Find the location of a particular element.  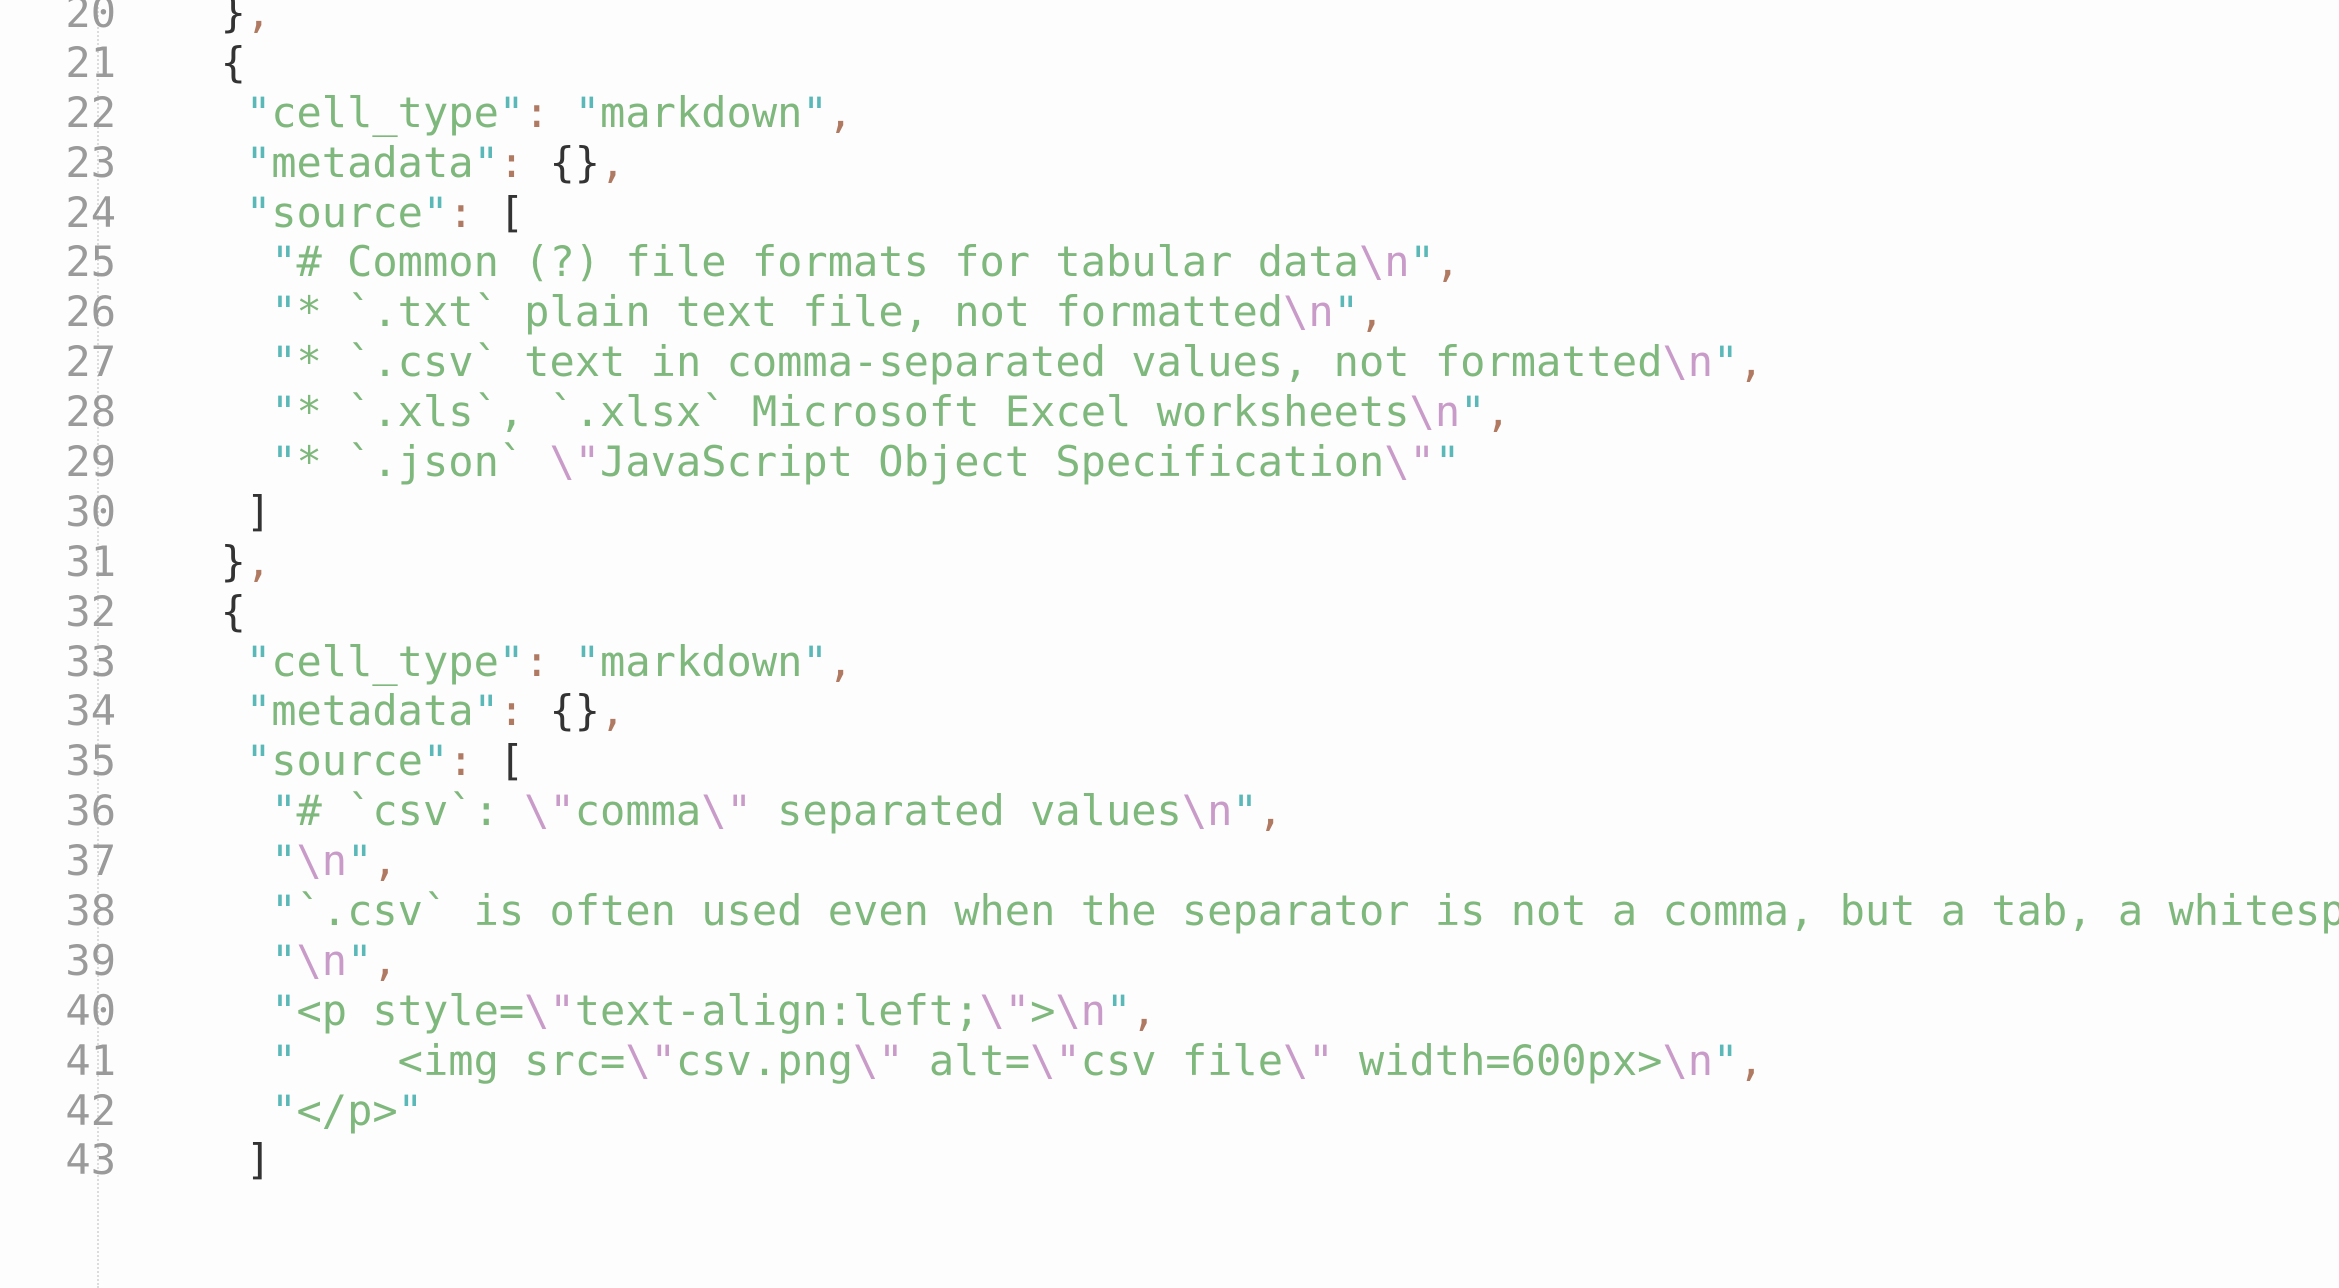

code-line: 30 ] is located at coordinates (1169, 512).